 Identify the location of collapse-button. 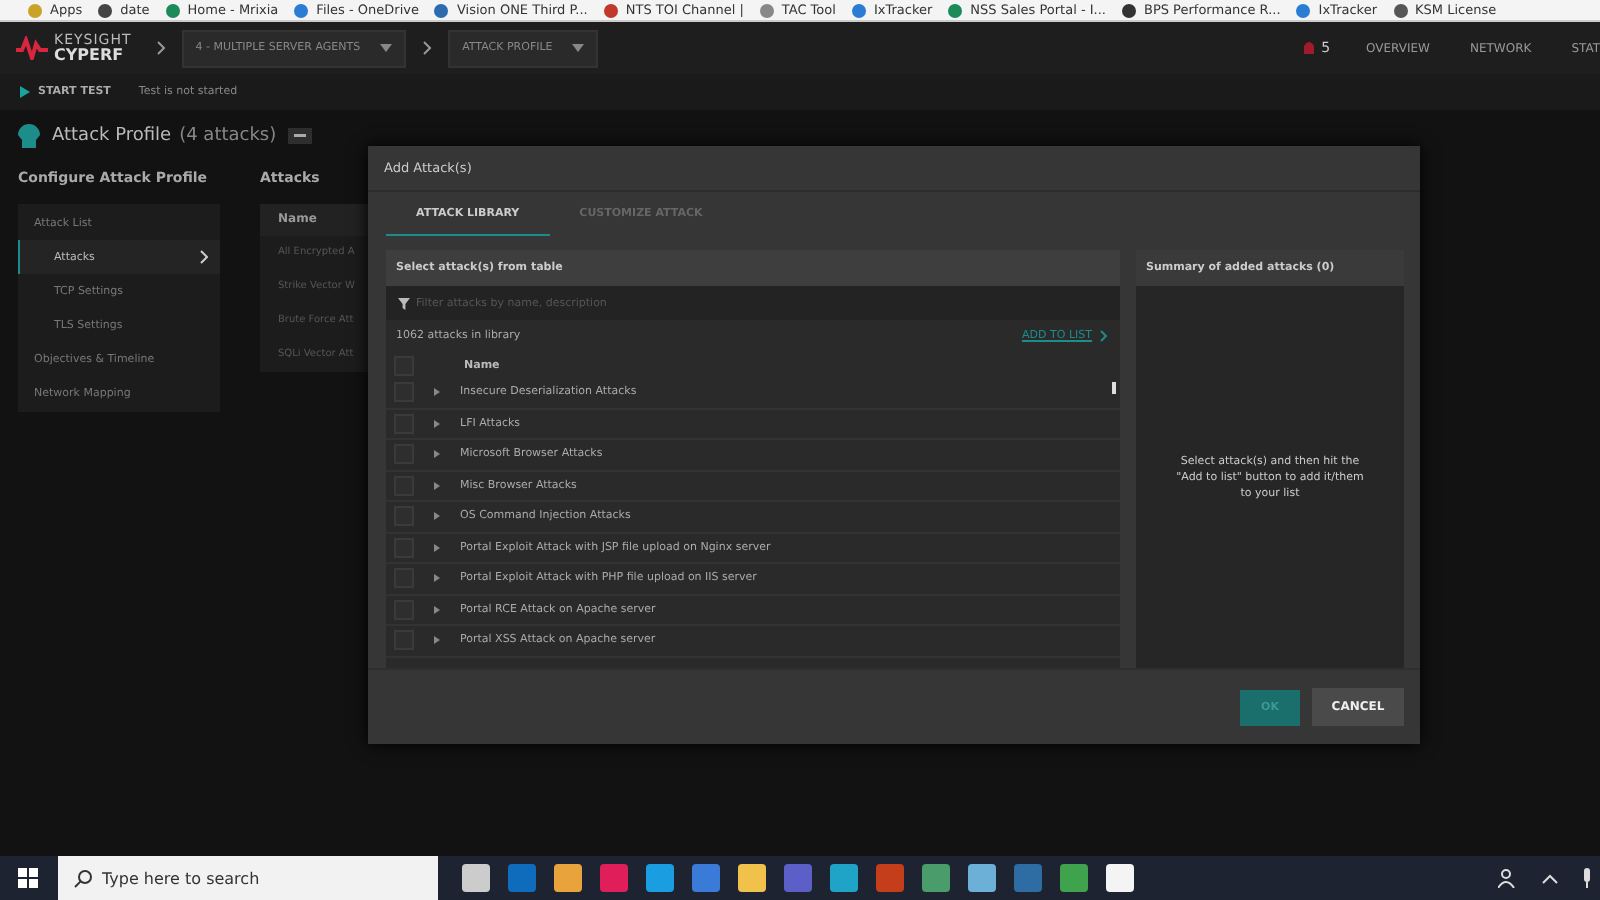
(300, 136).